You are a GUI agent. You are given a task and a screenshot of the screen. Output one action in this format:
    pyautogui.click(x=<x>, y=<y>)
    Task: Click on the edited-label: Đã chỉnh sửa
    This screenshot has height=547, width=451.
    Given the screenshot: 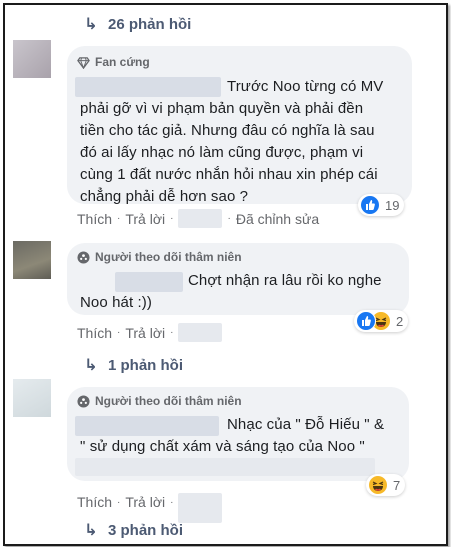 What is the action you would take?
    pyautogui.click(x=277, y=218)
    